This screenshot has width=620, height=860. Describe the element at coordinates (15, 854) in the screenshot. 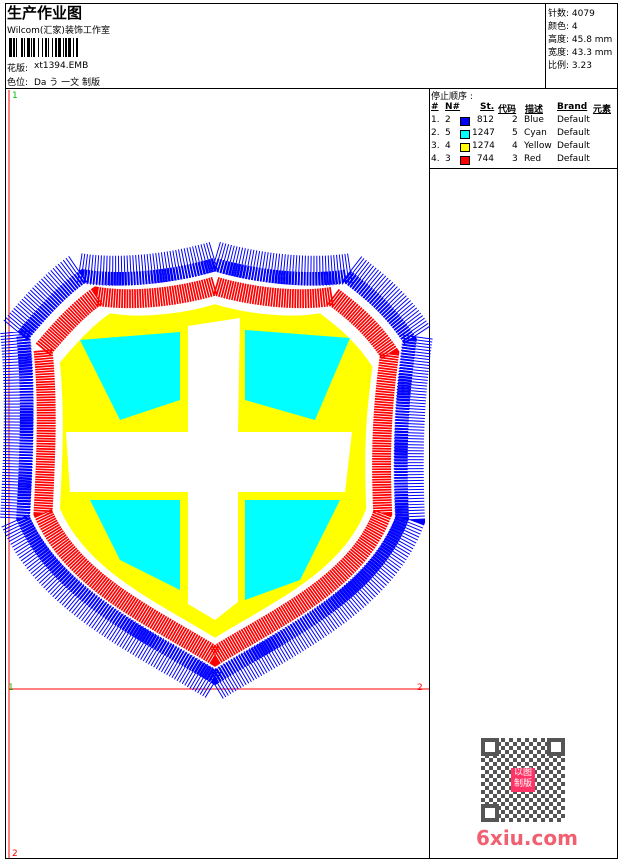

I see `marker-bottom-left: 2` at that location.